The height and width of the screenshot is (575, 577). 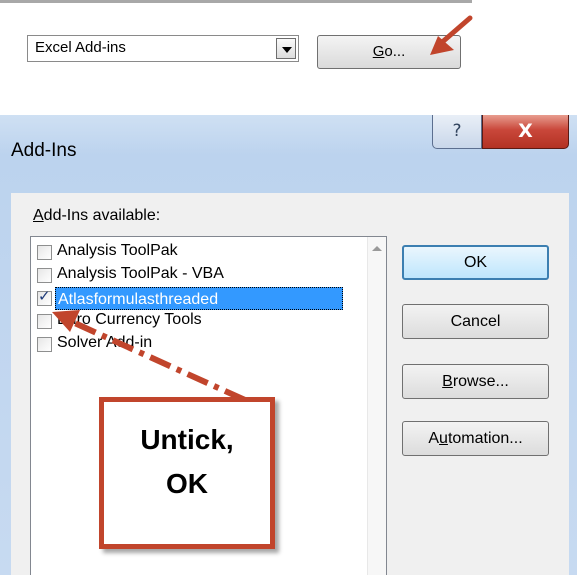 What do you see at coordinates (376, 406) in the screenshot?
I see `list-scrollbar` at bounding box center [376, 406].